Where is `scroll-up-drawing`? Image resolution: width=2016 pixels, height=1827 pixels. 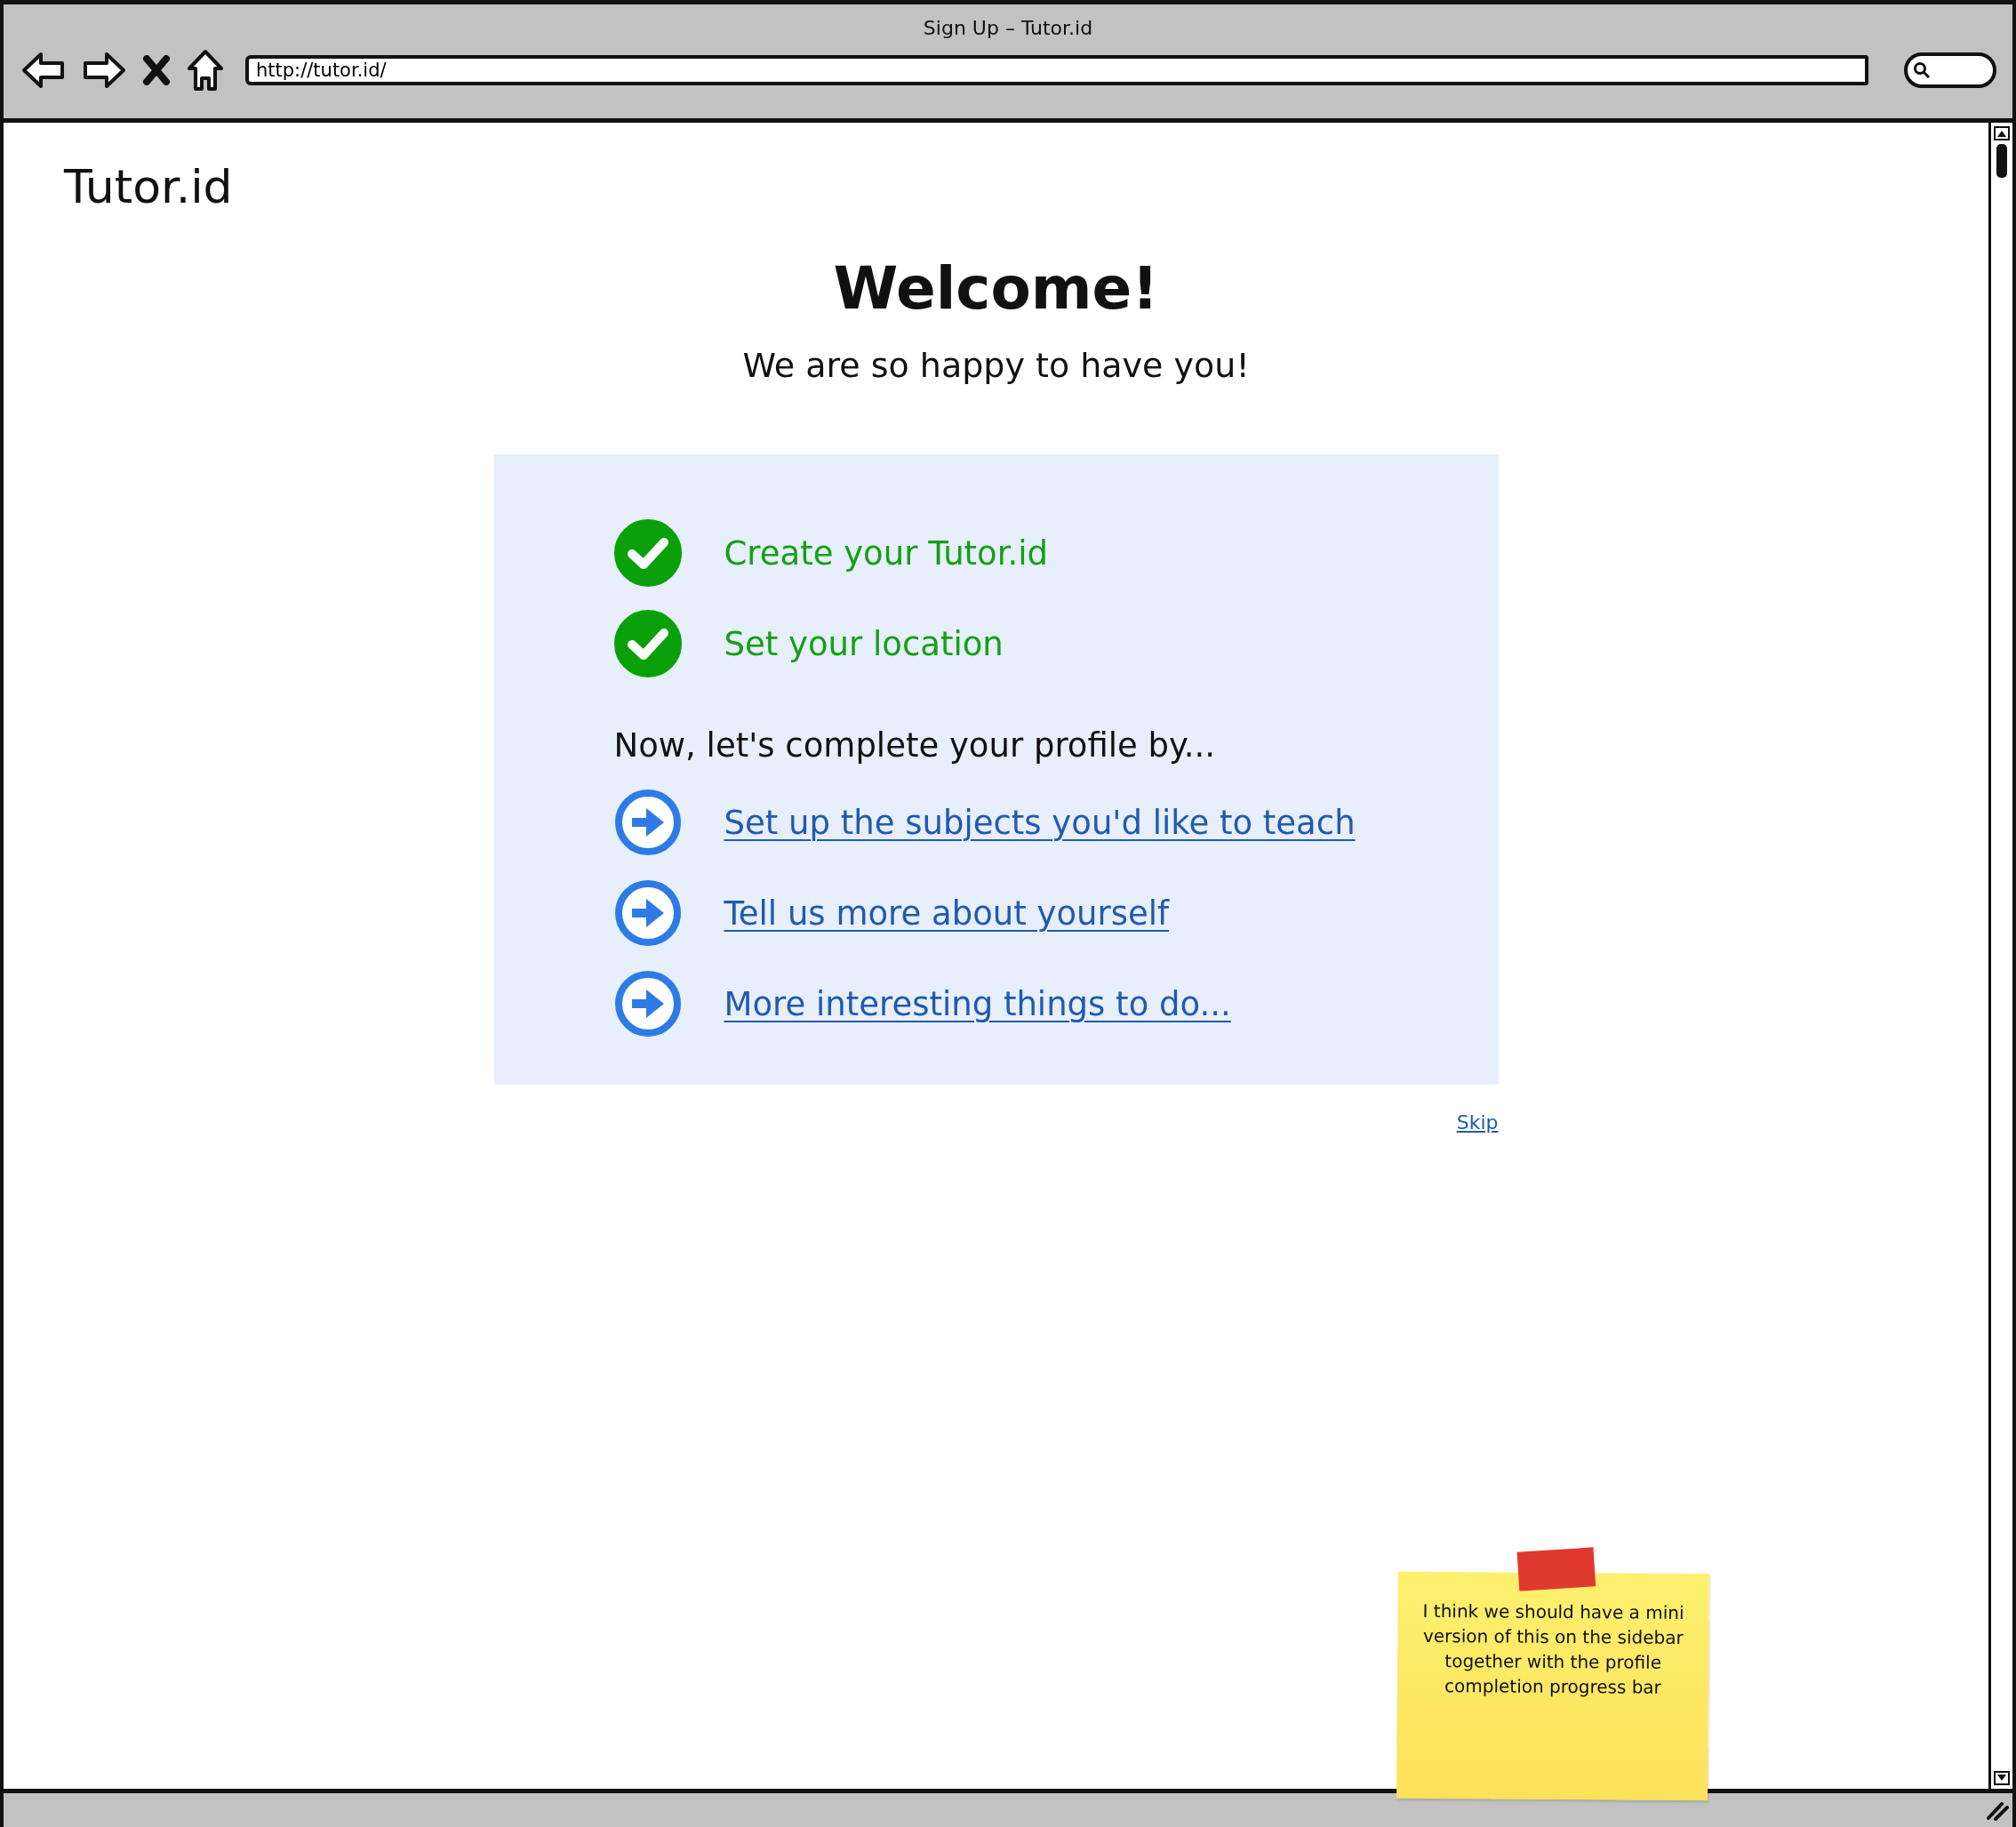 scroll-up-drawing is located at coordinates (2002, 153).